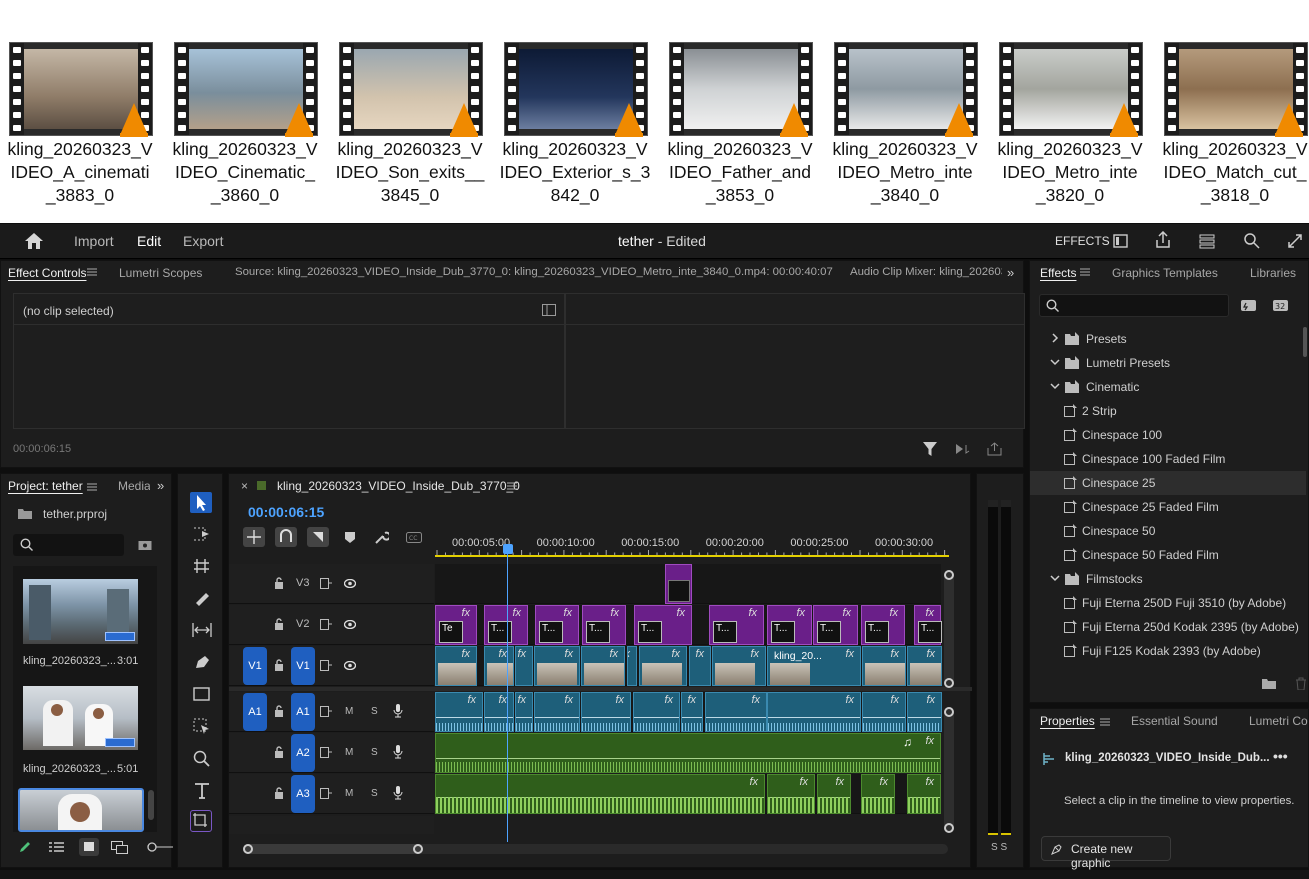 The image size is (1309, 879). Describe the element at coordinates (349, 711) in the screenshot. I see `mute-button: M` at that location.